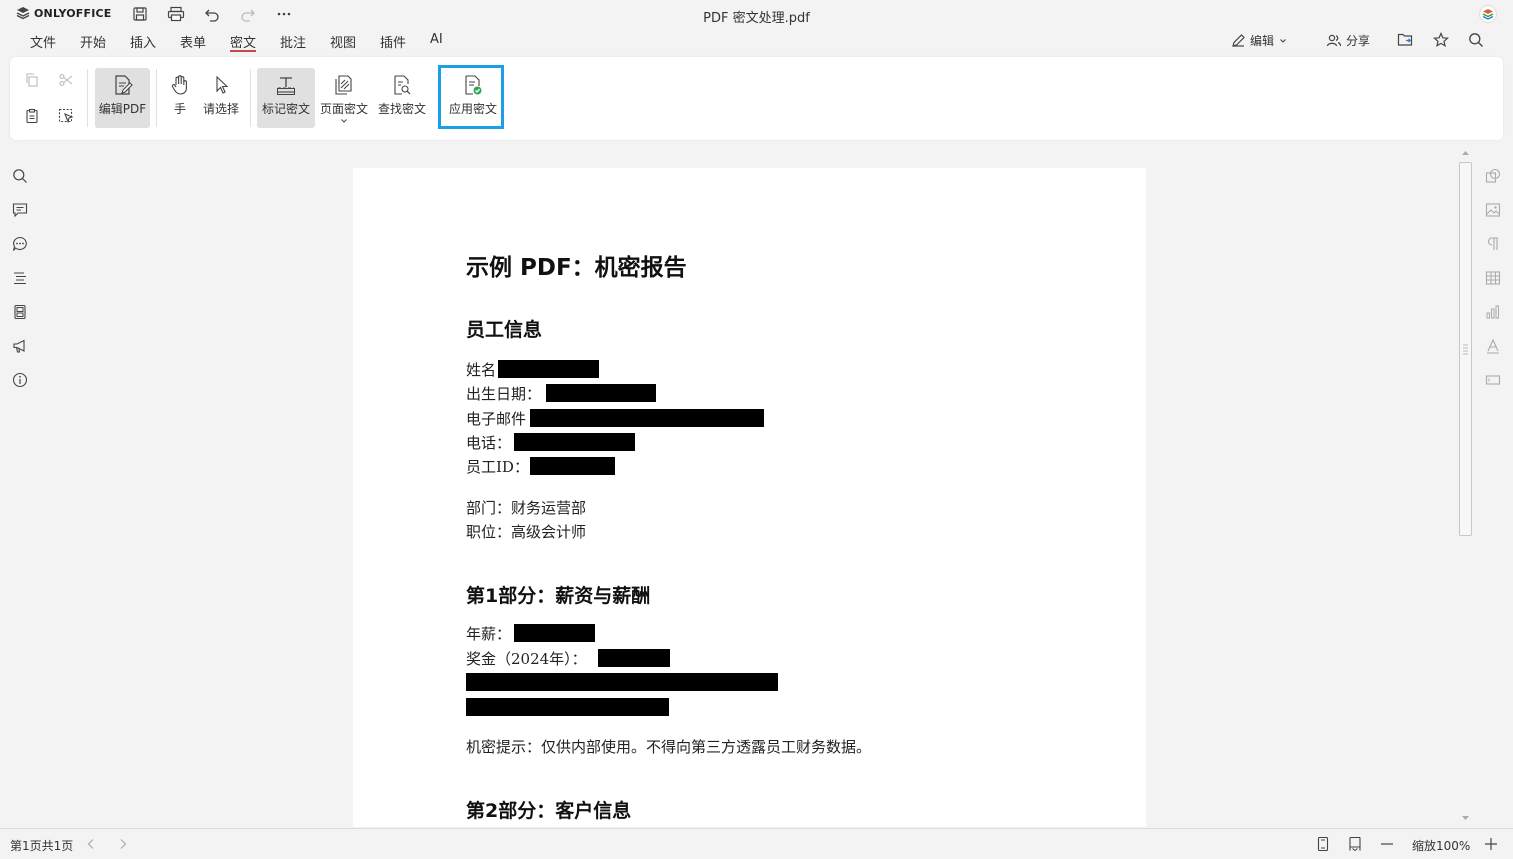  Describe the element at coordinates (756, 843) in the screenshot. I see `status-bar: 第1页共1页 缩放100%` at that location.